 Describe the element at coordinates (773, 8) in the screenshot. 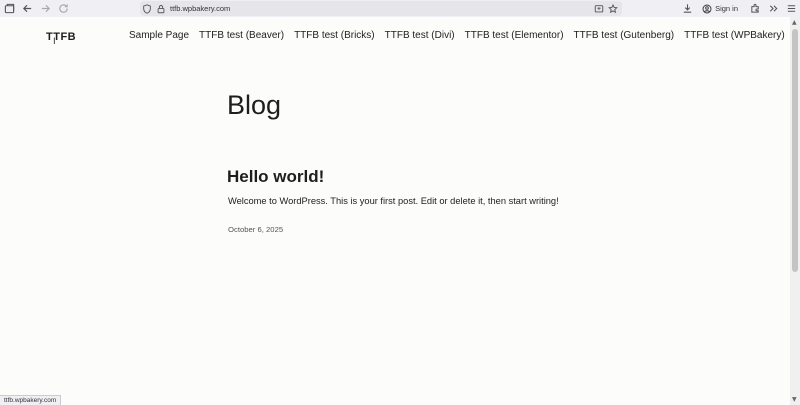

I see `overflow-chevron-icon` at that location.